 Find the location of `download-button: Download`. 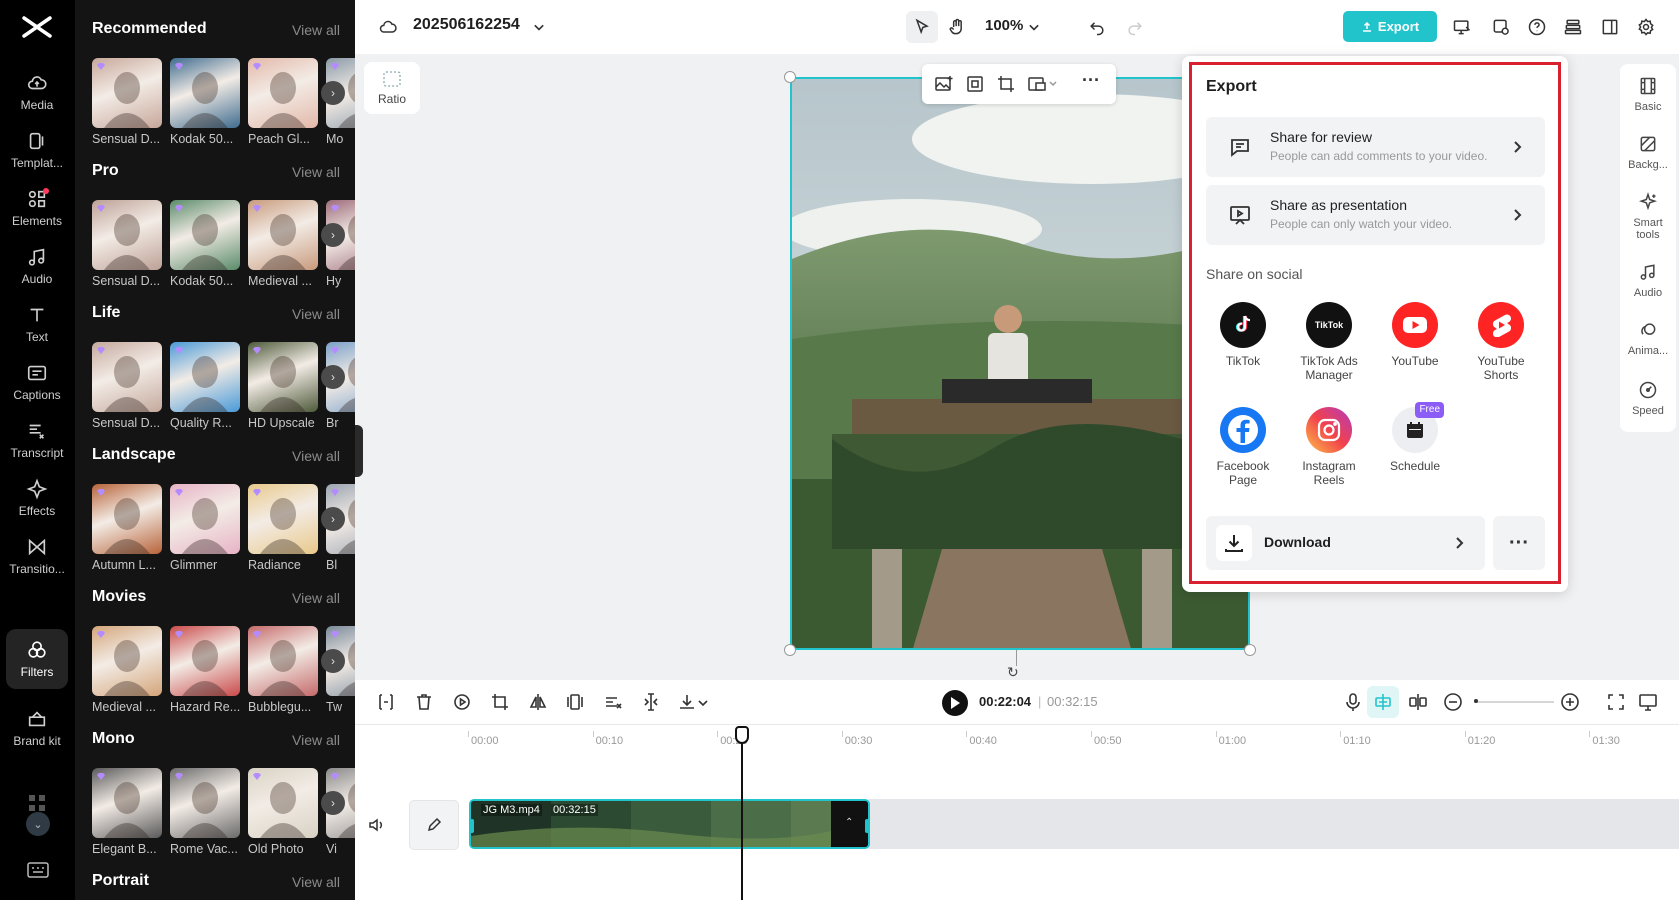

download-button: Download is located at coordinates (1345, 543).